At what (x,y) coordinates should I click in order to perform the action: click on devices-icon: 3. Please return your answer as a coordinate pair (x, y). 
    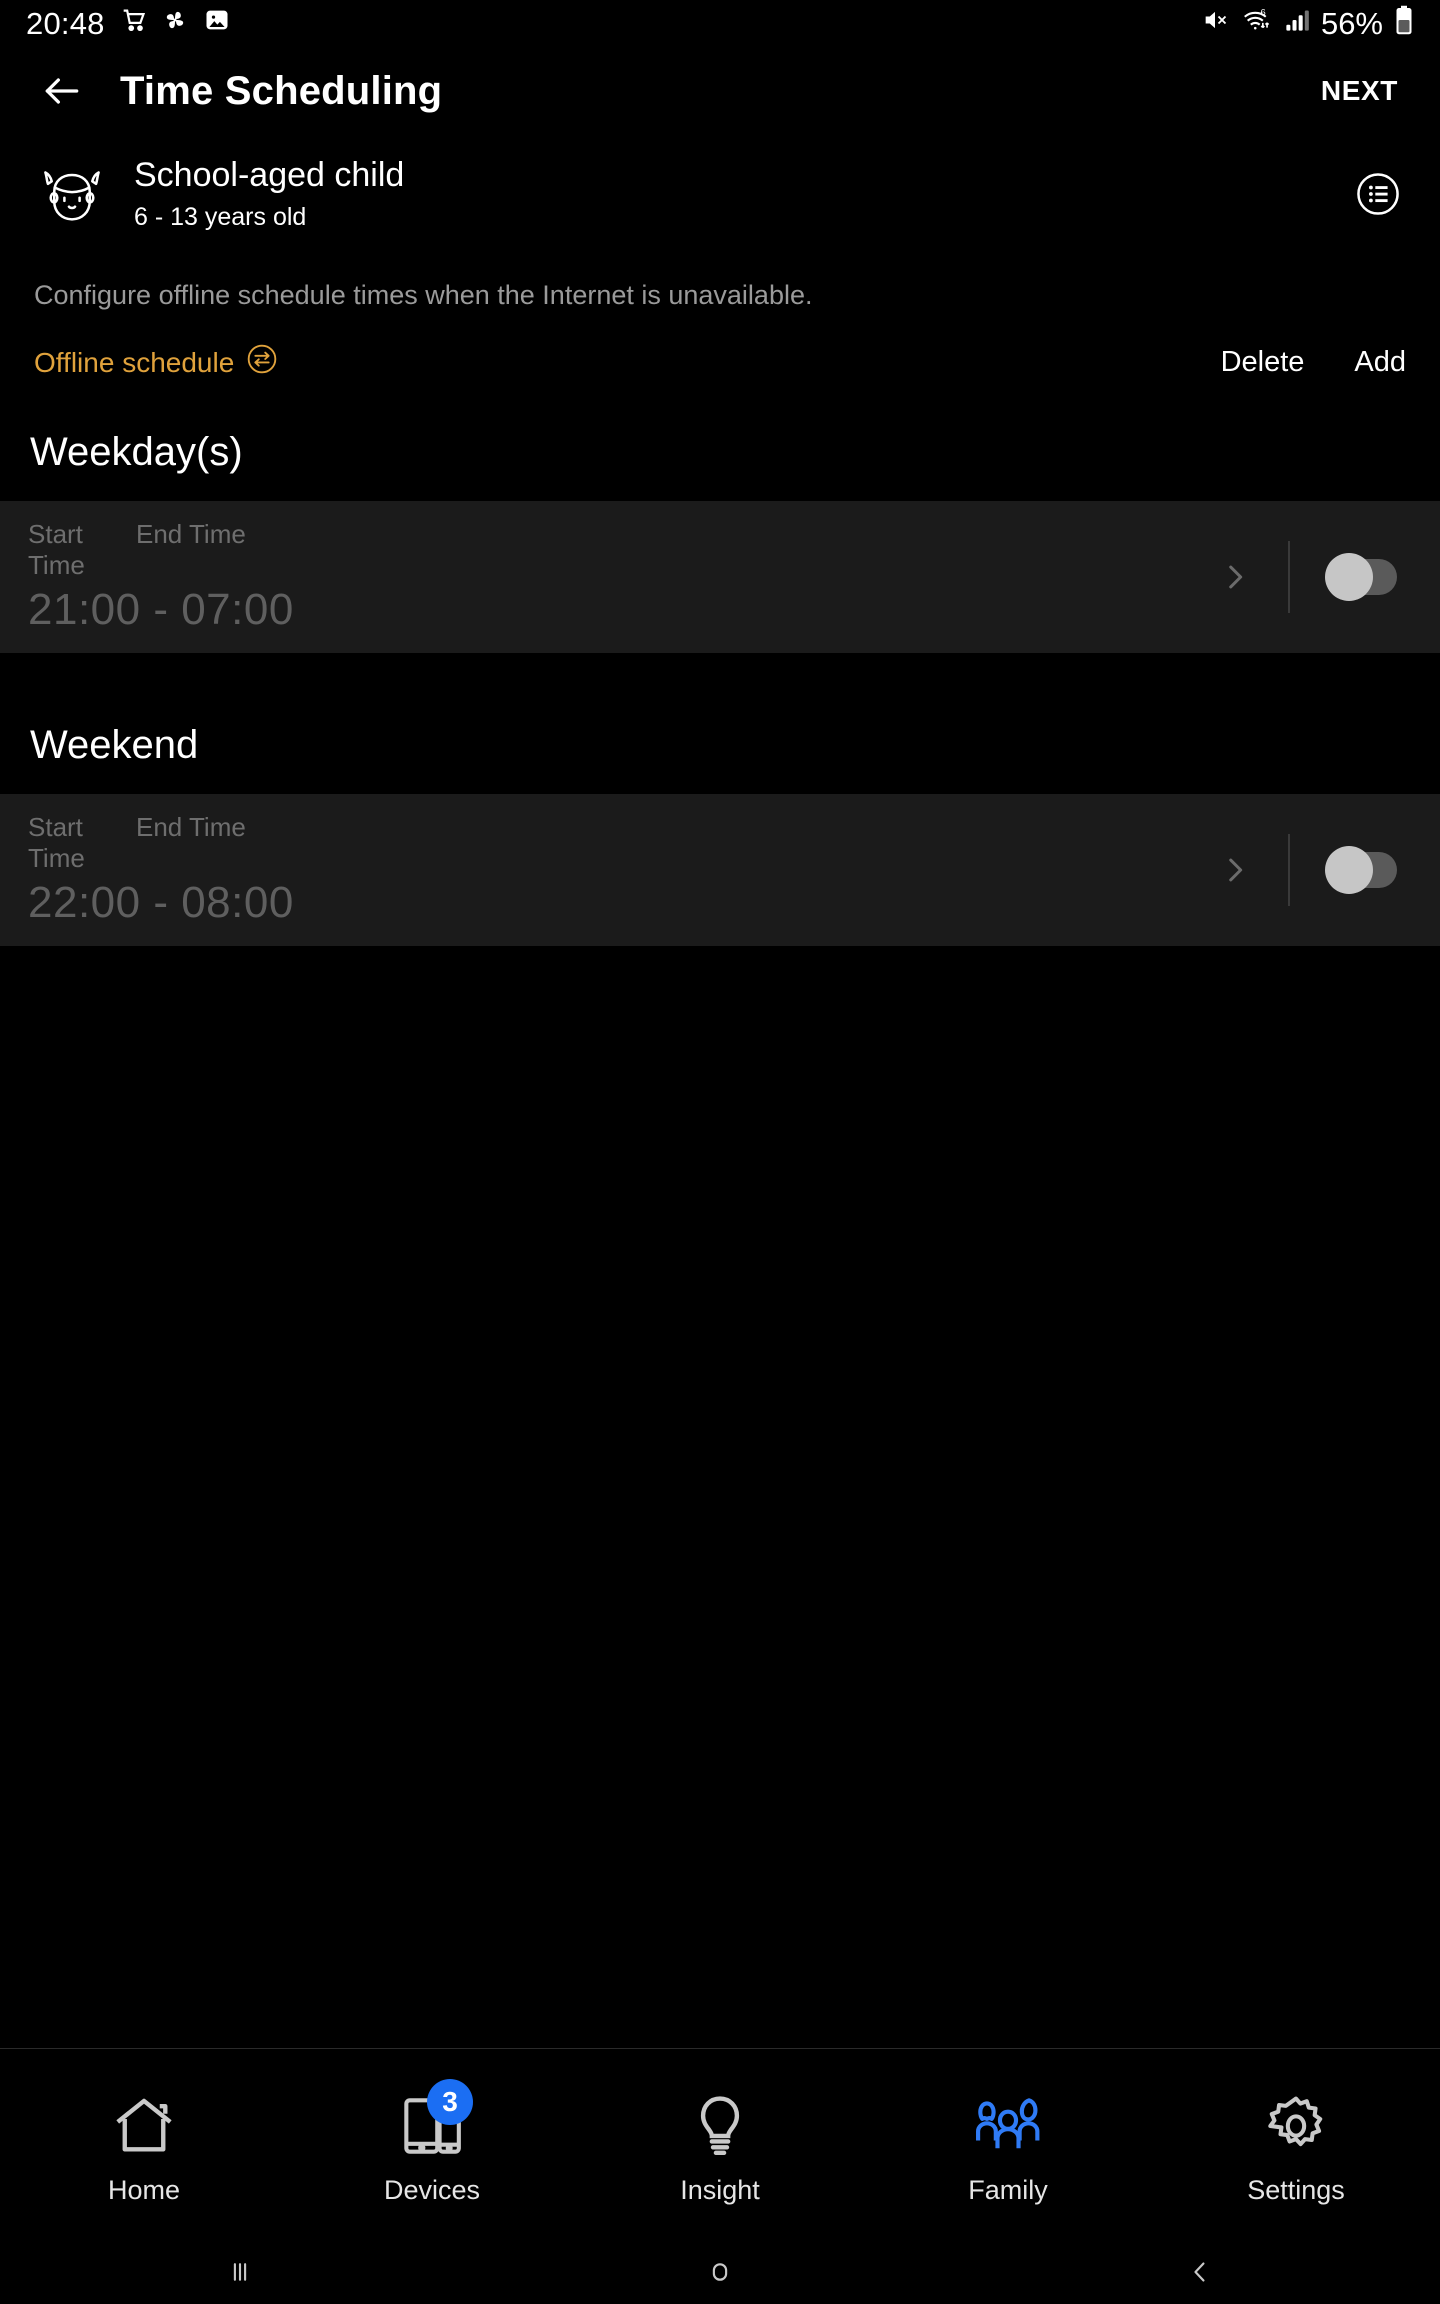
    Looking at the image, I should click on (435, 2120).